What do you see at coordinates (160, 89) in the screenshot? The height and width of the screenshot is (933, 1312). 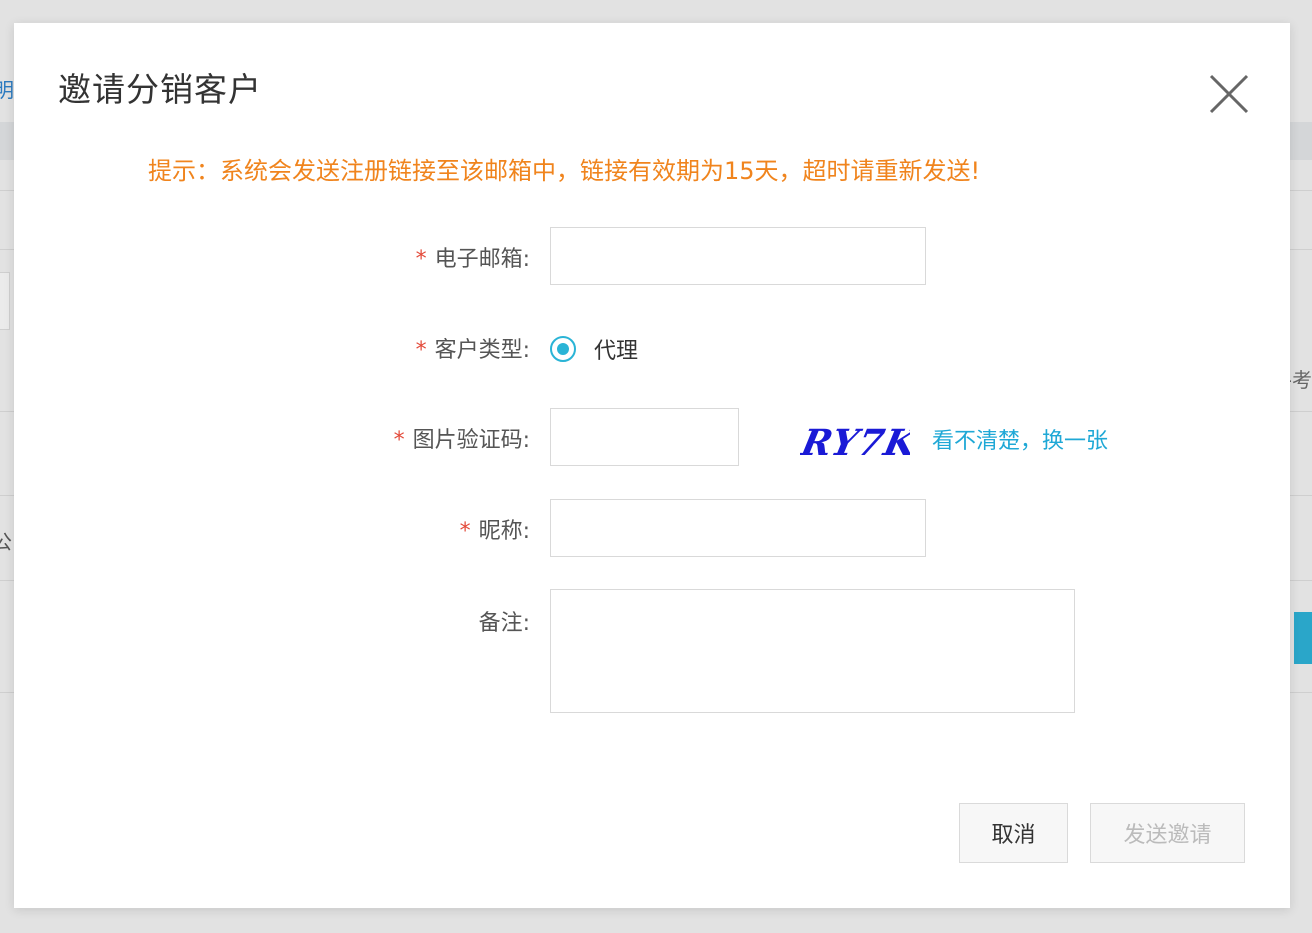 I see `modal-title: 邀请分销客户` at bounding box center [160, 89].